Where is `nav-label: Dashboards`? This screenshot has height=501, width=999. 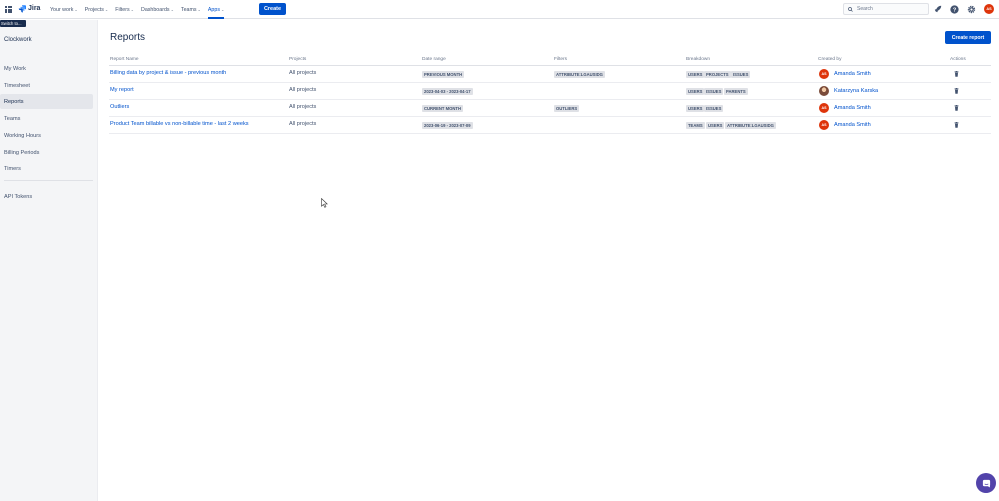 nav-label: Dashboards is located at coordinates (155, 9).